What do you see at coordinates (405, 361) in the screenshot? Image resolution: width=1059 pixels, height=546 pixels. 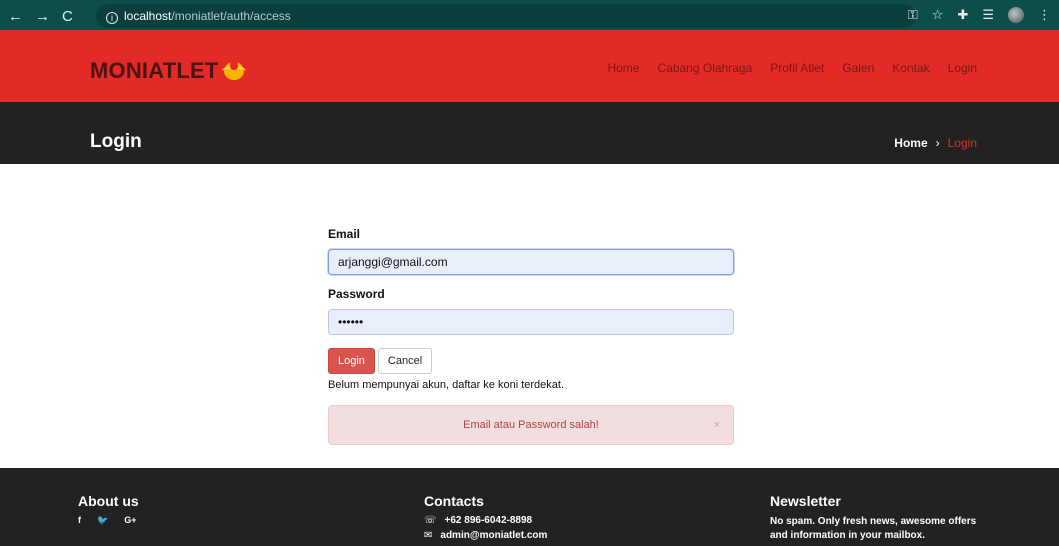 I see `cancel-button: Cancel` at bounding box center [405, 361].